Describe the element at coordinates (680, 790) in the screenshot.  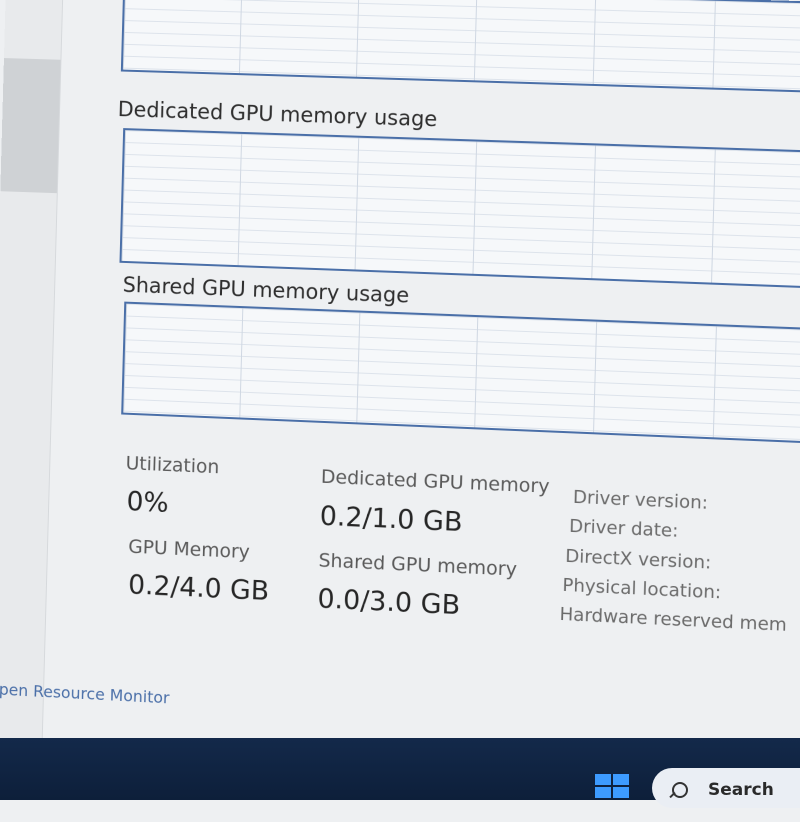
I see `search-icon` at that location.